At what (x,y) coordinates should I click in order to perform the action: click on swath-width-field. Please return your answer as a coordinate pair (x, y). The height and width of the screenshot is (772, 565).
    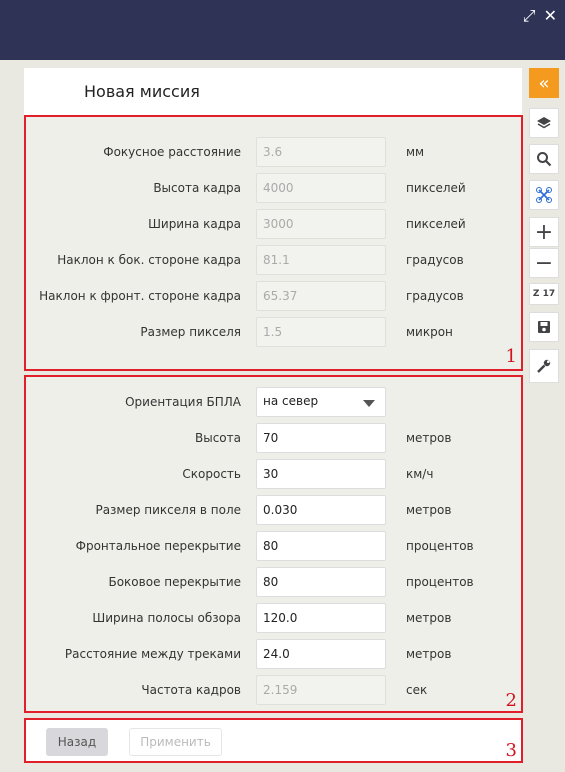
    Looking at the image, I should click on (321, 618).